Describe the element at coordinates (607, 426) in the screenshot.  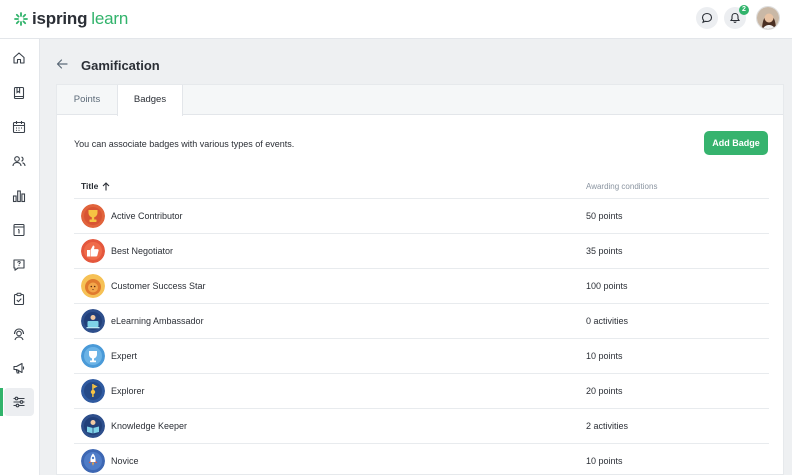
I see `badge-condition: 2 activities` at that location.